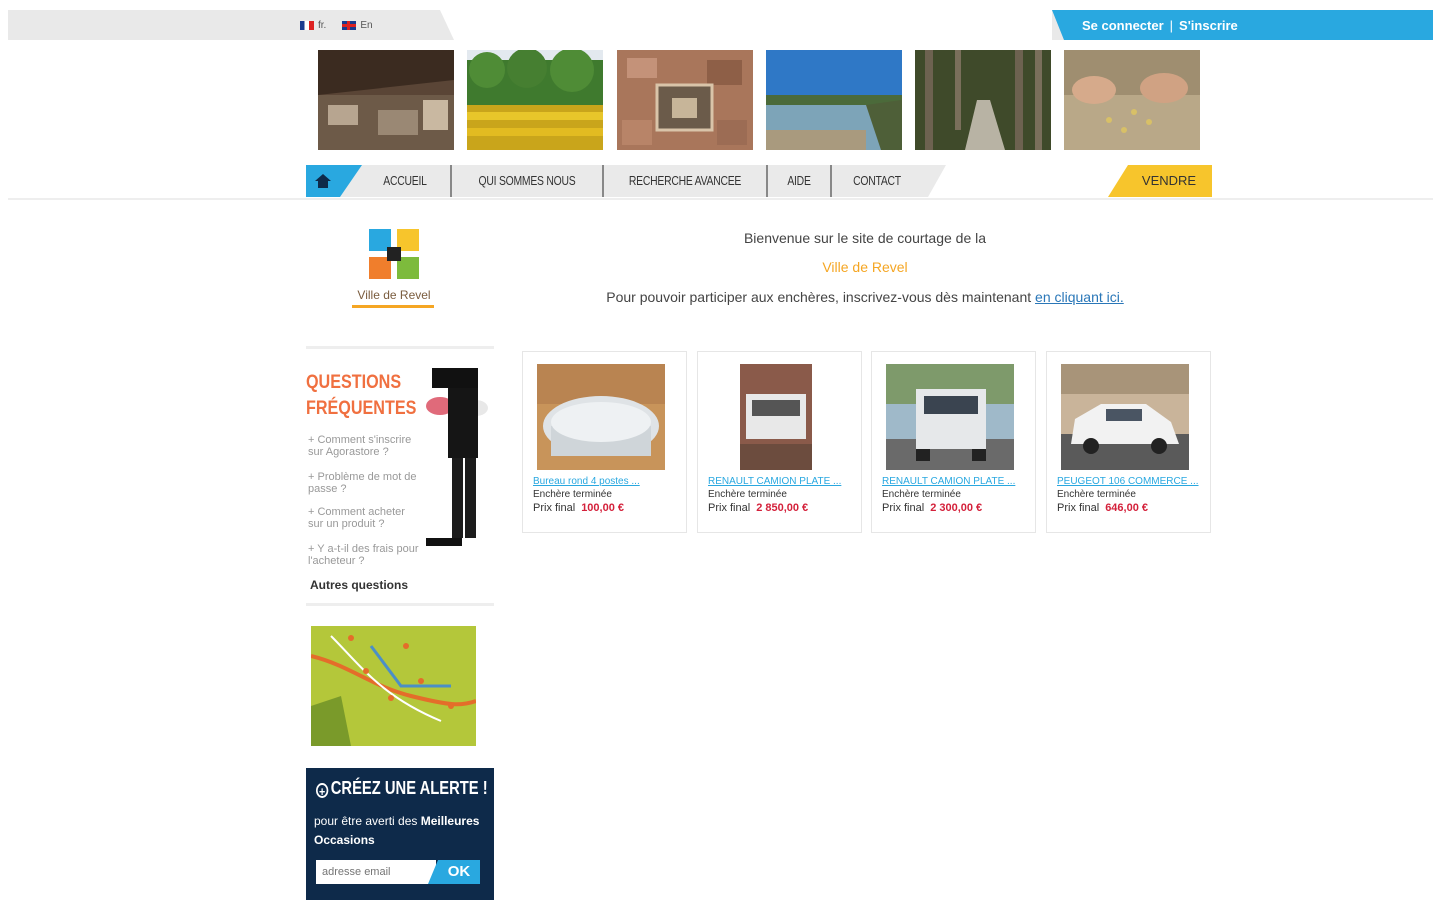 The height and width of the screenshot is (900, 1433). I want to click on alert-title-text: CRÉEZ UNE ALERTE !, so click(409, 788).